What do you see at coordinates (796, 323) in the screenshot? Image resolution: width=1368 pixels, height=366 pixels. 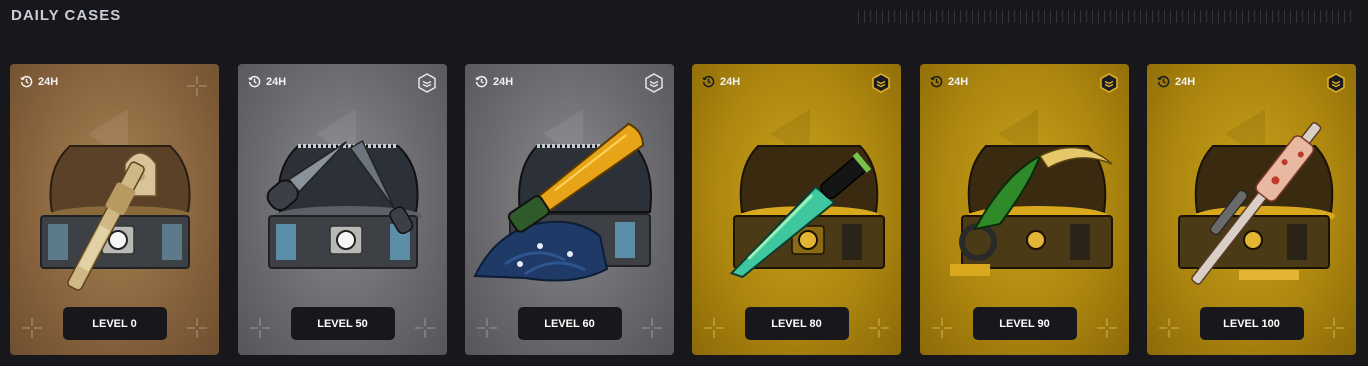 I see `level-button: LEVEL 80` at bounding box center [796, 323].